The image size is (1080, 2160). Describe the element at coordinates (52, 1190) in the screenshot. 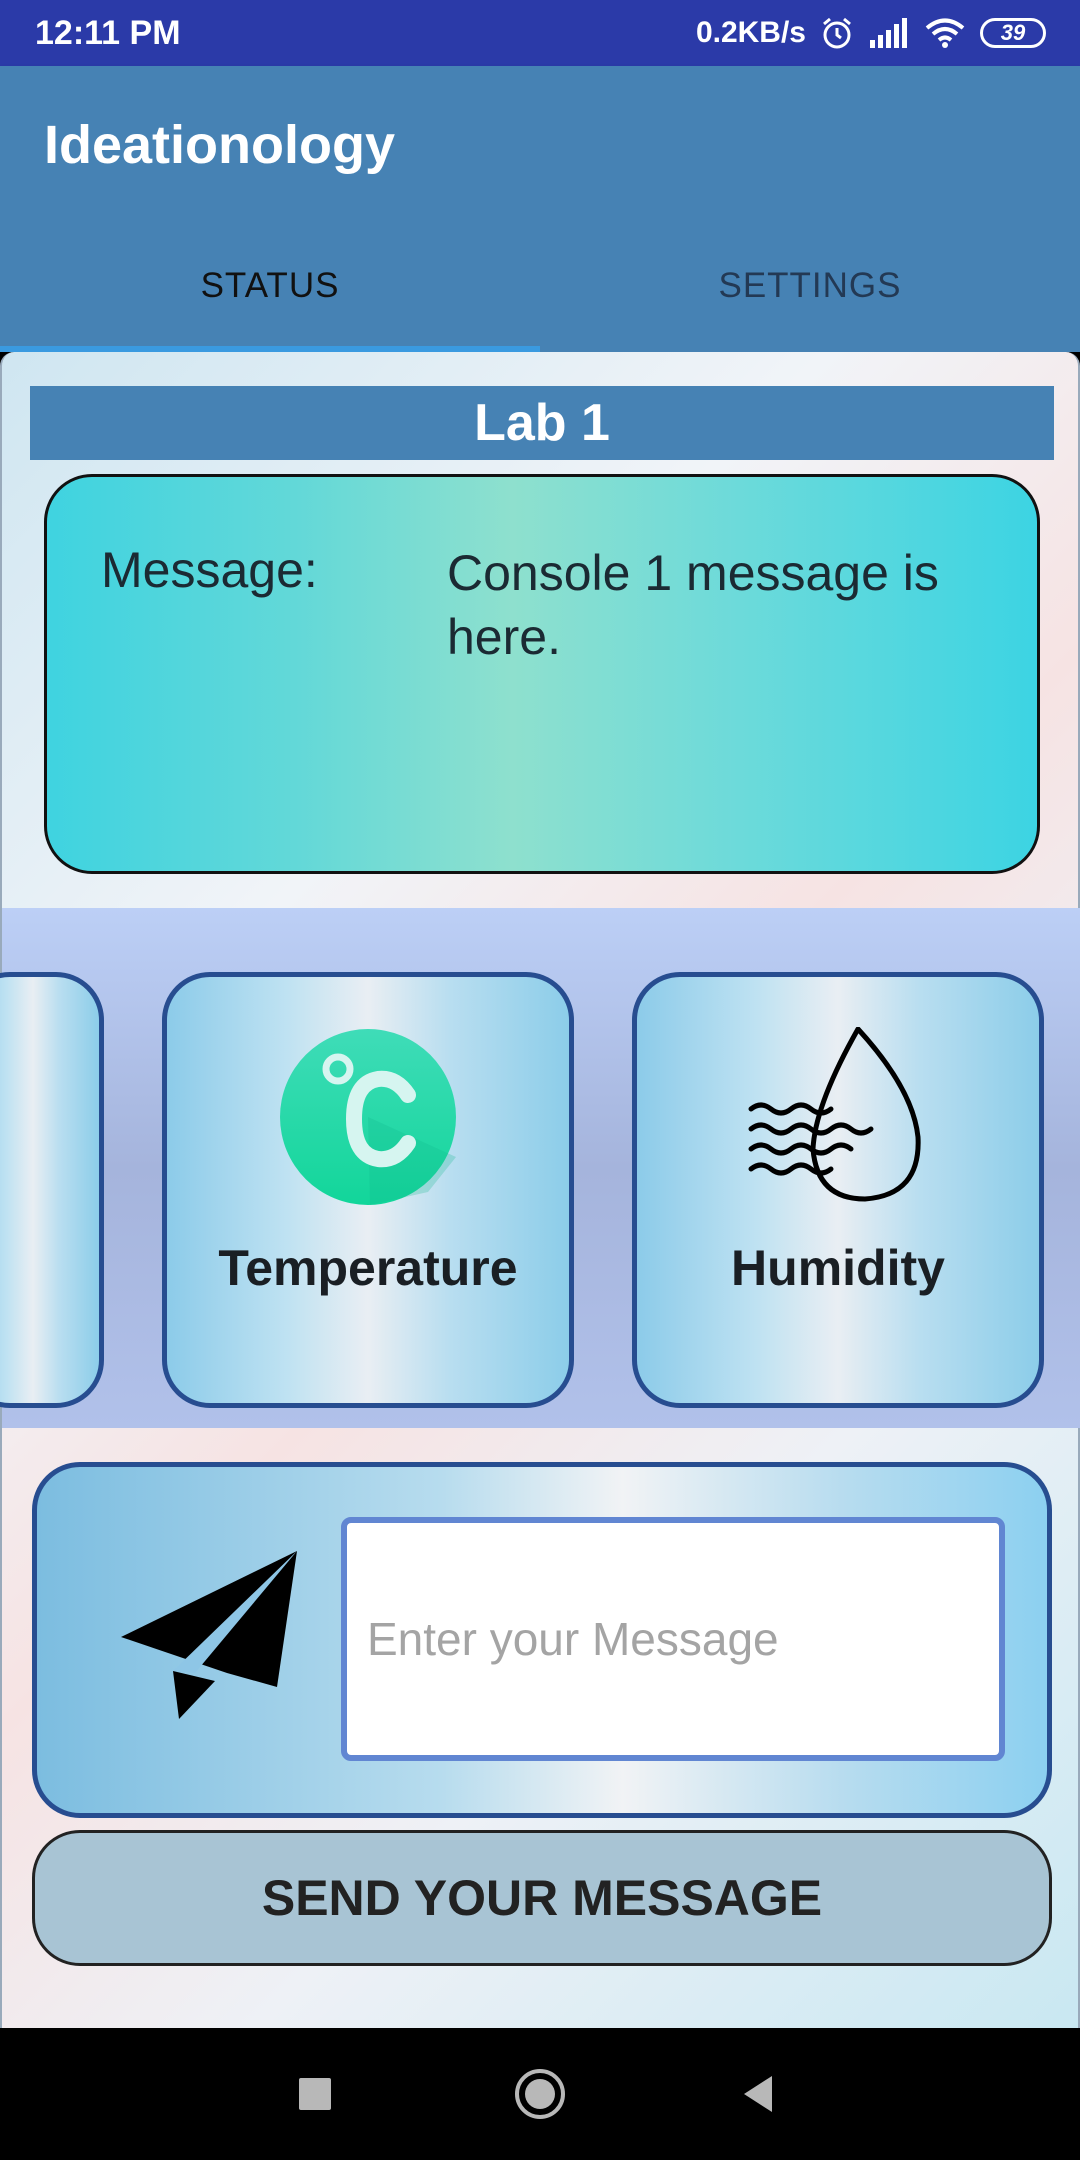

I see `sensor-card-partial` at that location.